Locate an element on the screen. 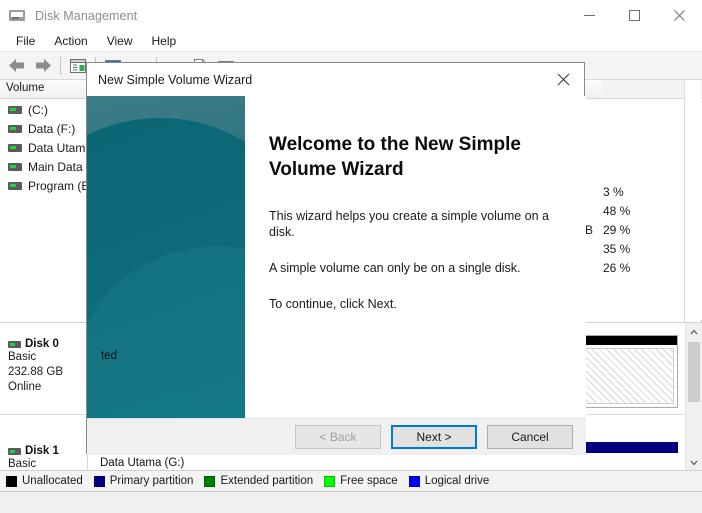 The height and width of the screenshot is (513, 702). legend-item-free-space: Free space is located at coordinates (361, 481).